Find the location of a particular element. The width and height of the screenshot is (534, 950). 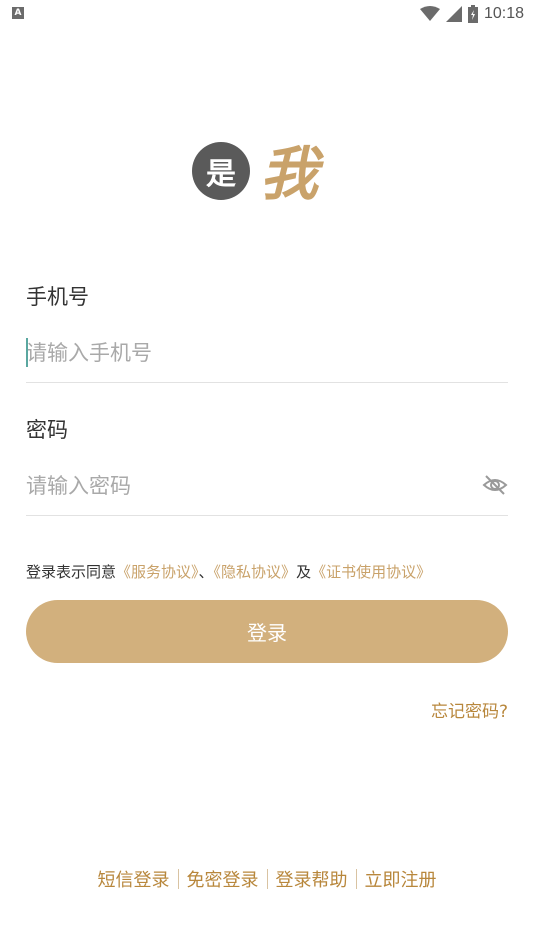

notification-icon: A is located at coordinates (18, 13).